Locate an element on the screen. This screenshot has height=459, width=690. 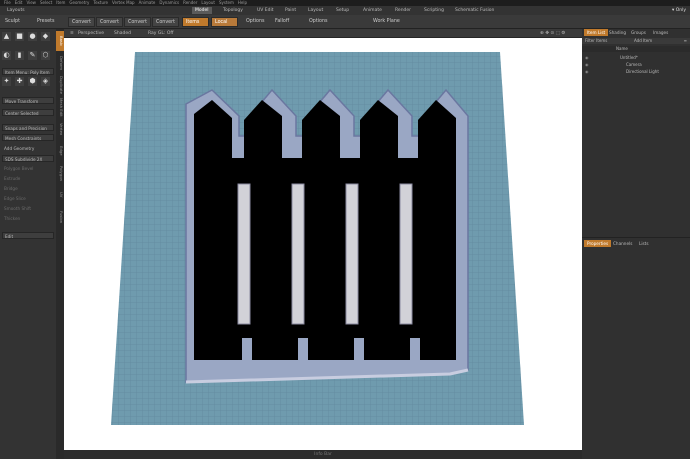
local-button: Local is located at coordinates (224, 22).